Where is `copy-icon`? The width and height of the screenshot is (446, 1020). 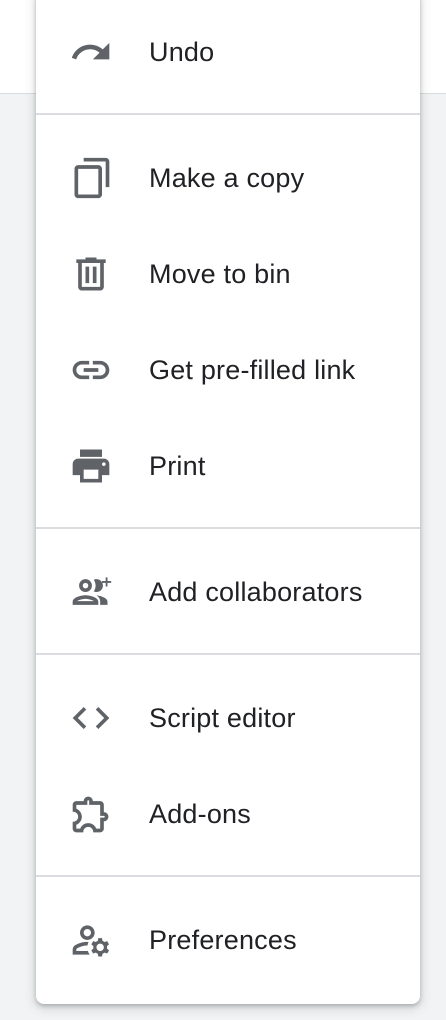 copy-icon is located at coordinates (91, 178).